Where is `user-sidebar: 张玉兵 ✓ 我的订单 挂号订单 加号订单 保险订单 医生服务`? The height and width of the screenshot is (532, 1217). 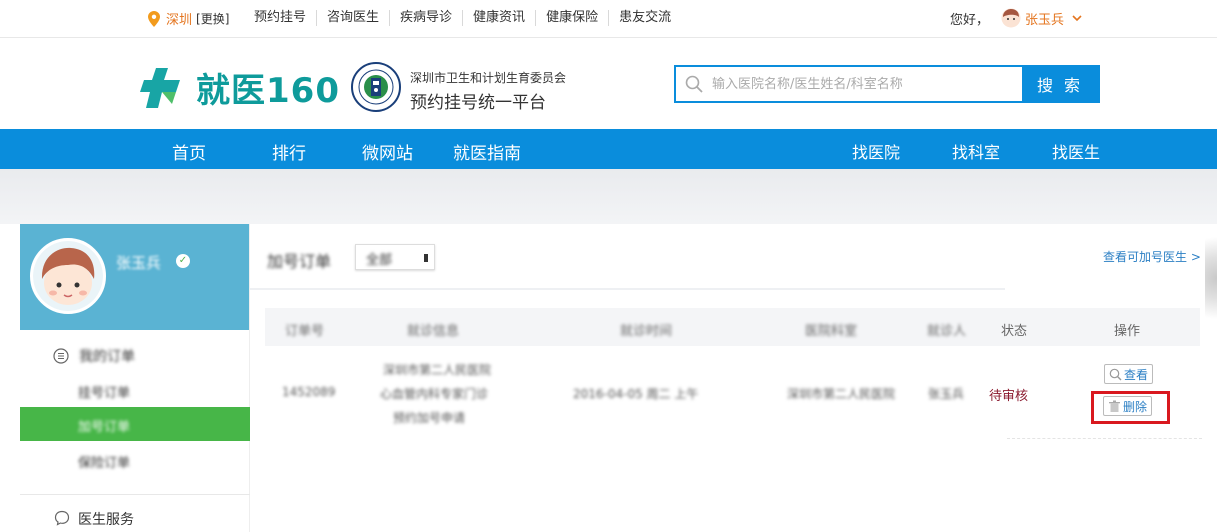 user-sidebar: 张玉兵 ✓ 我的订单 挂号订单 加号订单 保险订单 医生服务 is located at coordinates (135, 378).